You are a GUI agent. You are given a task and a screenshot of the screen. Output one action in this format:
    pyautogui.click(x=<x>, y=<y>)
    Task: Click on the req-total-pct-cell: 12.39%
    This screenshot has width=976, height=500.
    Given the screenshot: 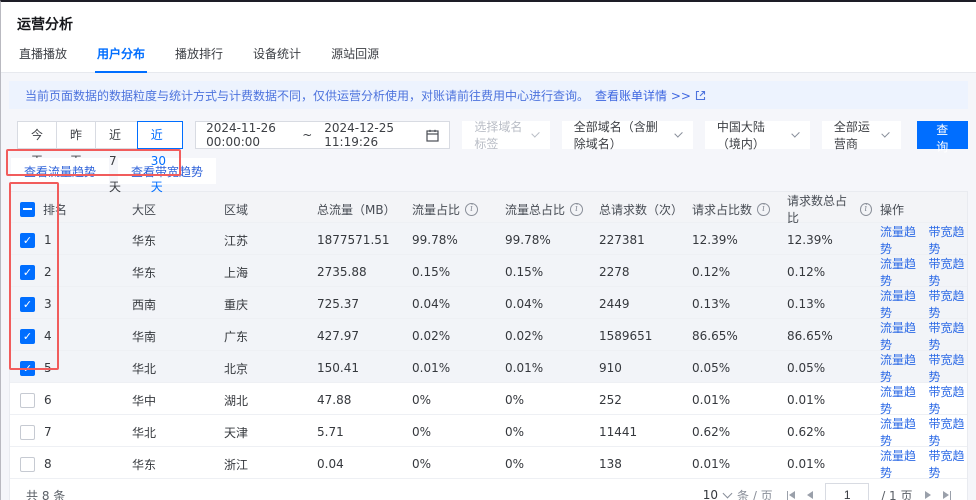 What is the action you would take?
    pyautogui.click(x=810, y=240)
    